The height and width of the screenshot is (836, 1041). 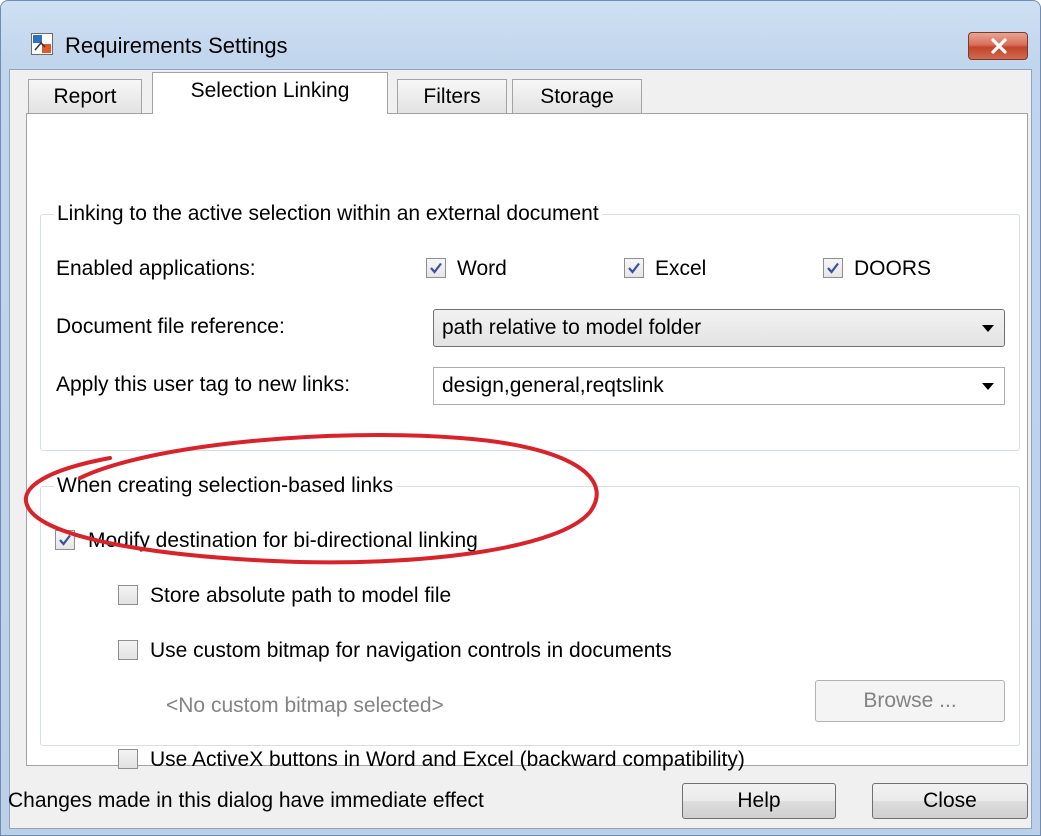 I want to click on tab-selection-linking: Selection Linking, so click(x=270, y=93).